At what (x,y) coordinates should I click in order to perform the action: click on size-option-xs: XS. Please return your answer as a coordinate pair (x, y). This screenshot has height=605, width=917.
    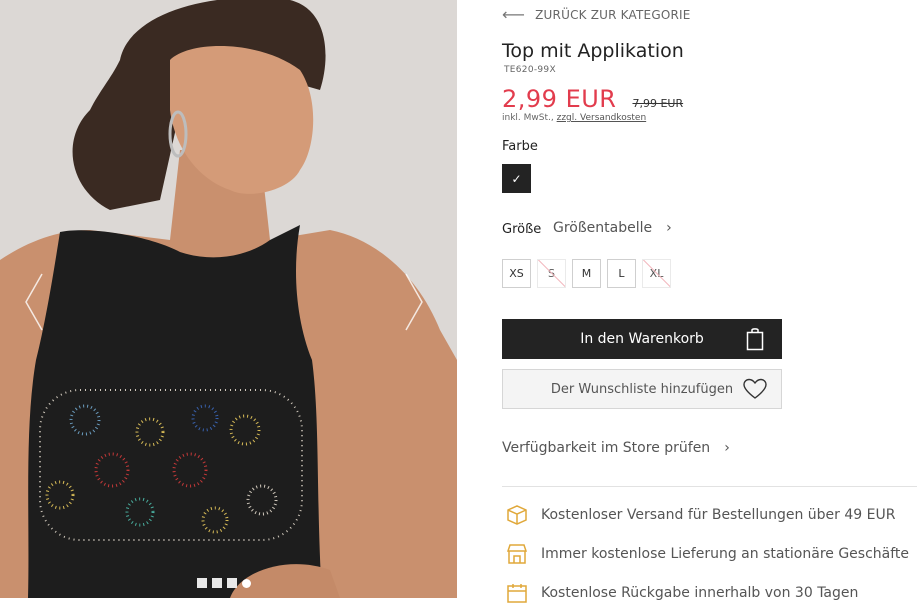
    Looking at the image, I should click on (516, 273).